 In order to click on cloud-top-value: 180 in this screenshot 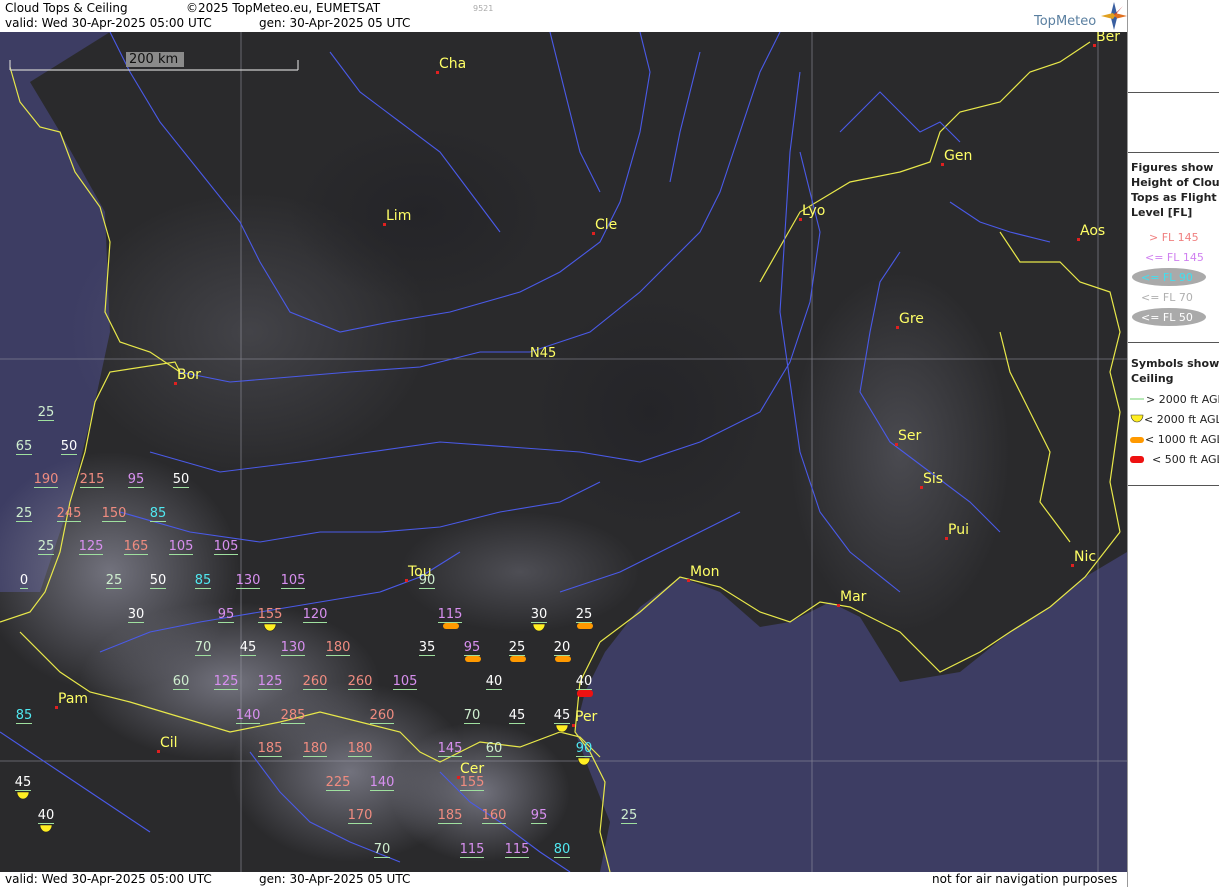, I will do `click(315, 749)`.